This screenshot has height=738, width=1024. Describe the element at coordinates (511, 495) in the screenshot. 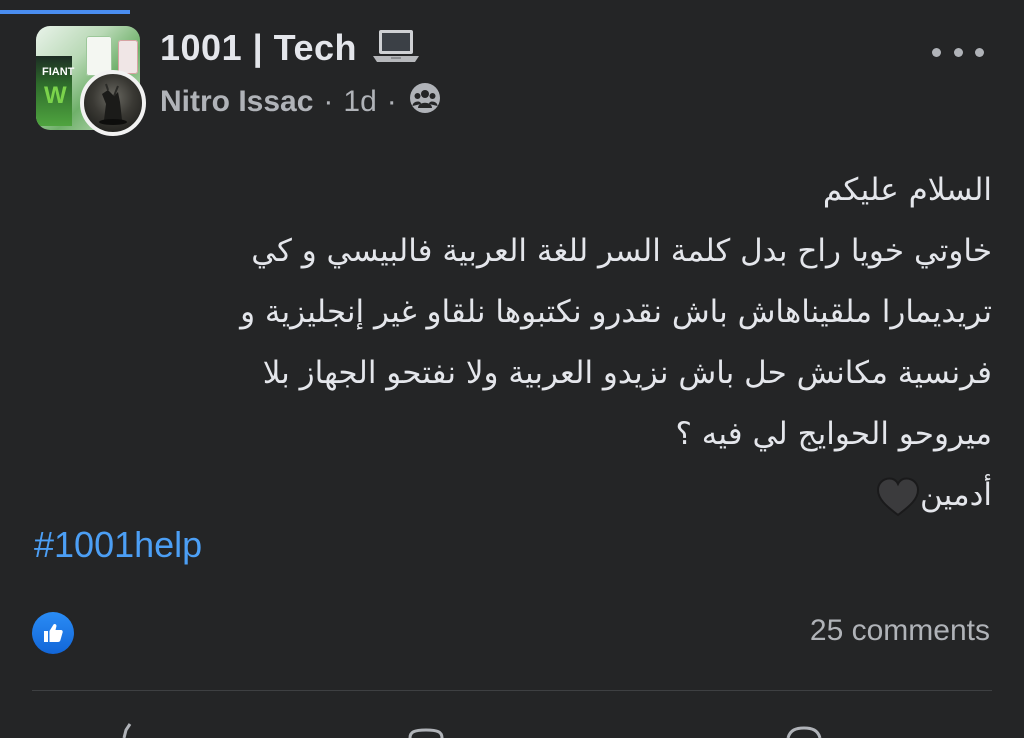

I see `post-signature-line: أدمين` at that location.